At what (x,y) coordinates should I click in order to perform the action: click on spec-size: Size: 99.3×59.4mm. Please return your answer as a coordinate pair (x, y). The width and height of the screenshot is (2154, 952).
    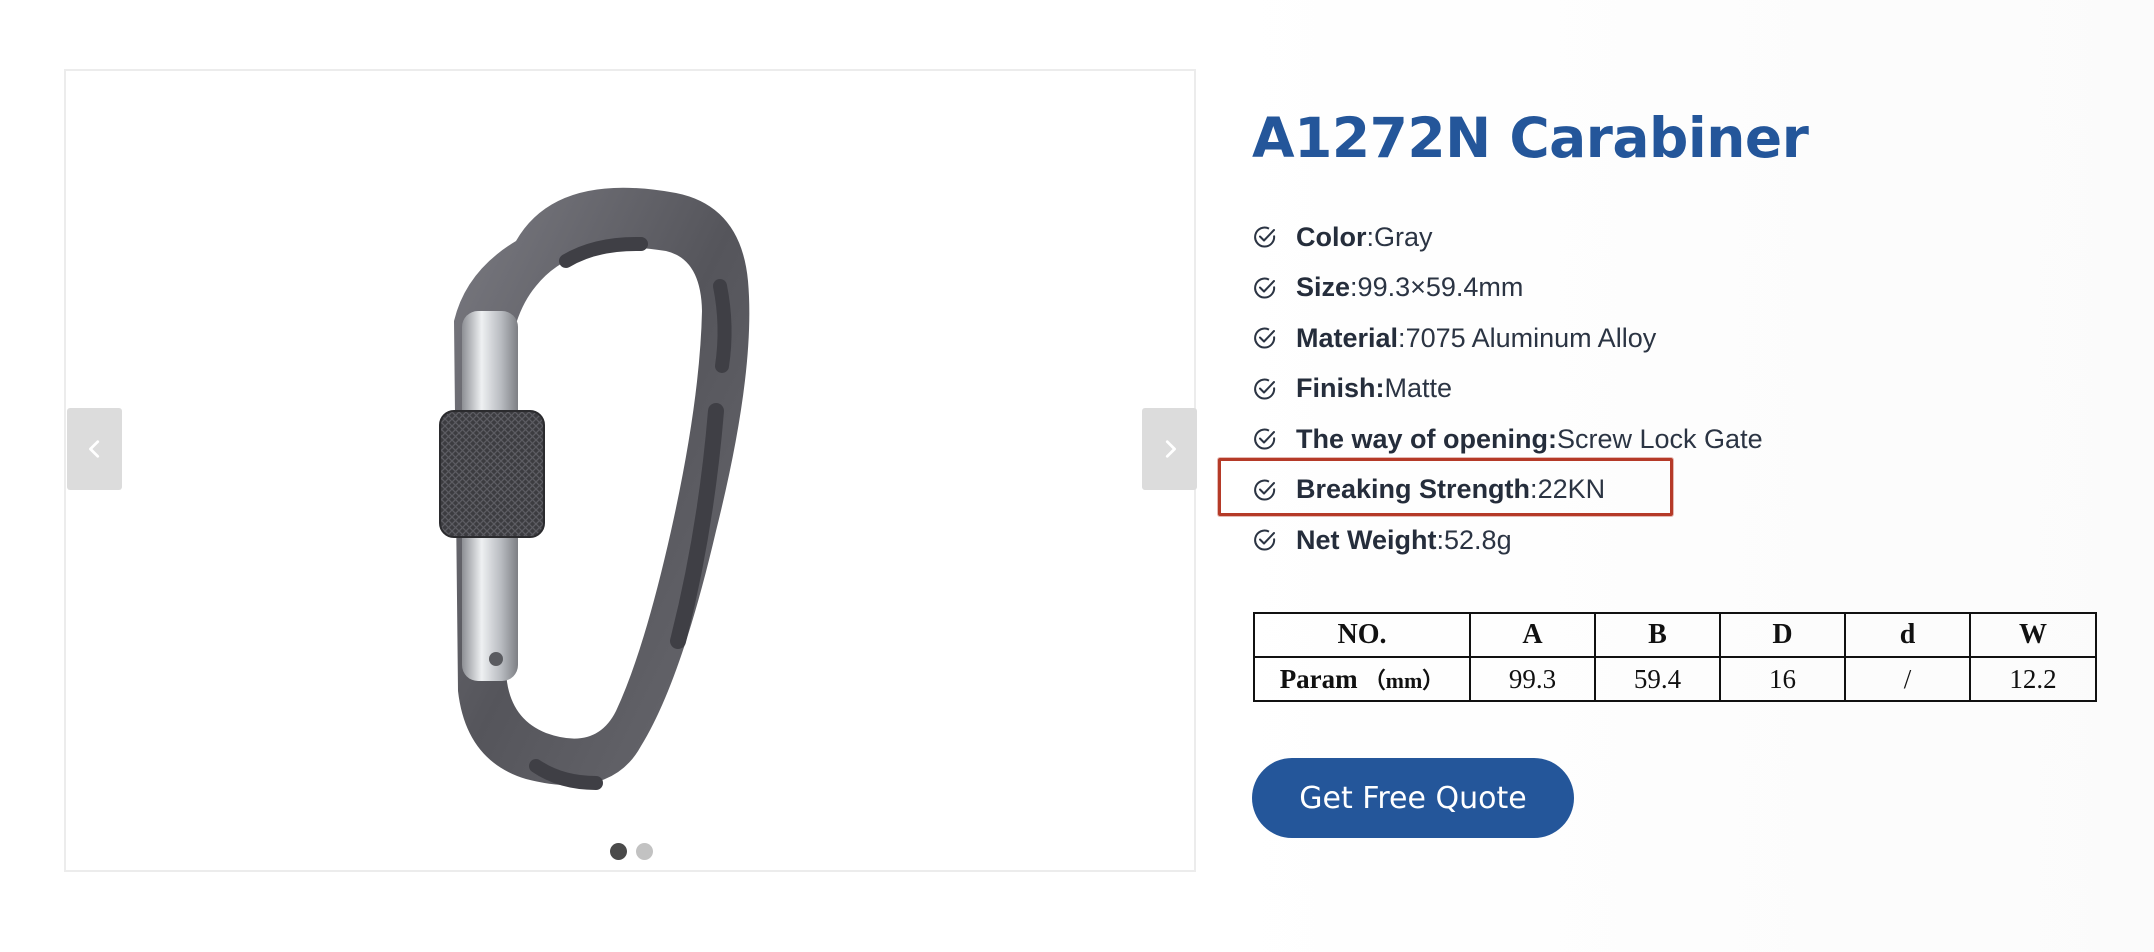
    Looking at the image, I should click on (1507, 288).